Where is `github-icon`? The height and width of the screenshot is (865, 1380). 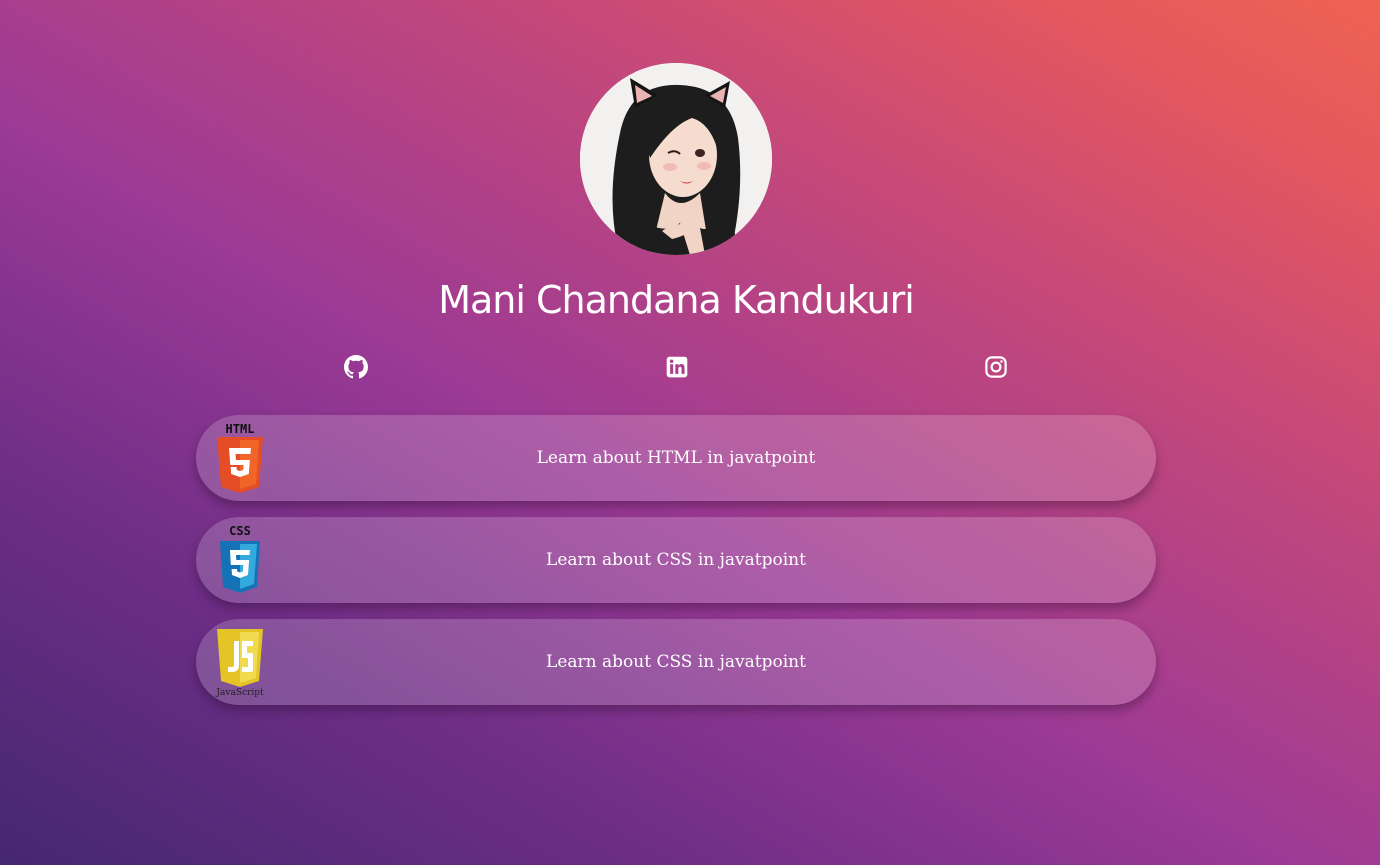
github-icon is located at coordinates (356, 367).